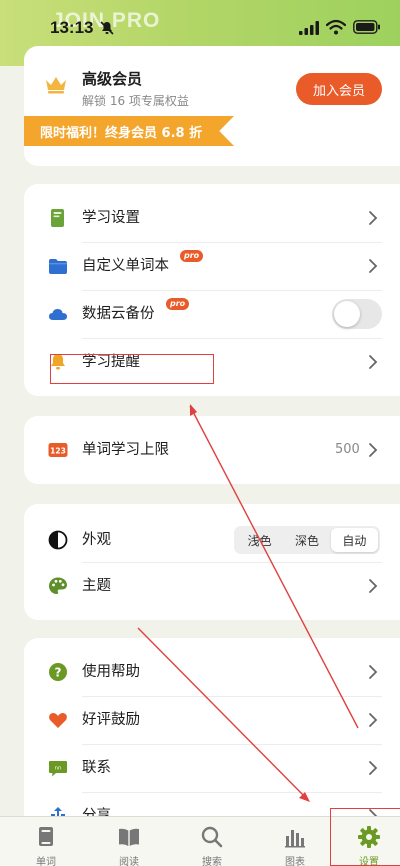 This screenshot has width=400, height=866. I want to click on row-label: 联系, so click(96, 768).